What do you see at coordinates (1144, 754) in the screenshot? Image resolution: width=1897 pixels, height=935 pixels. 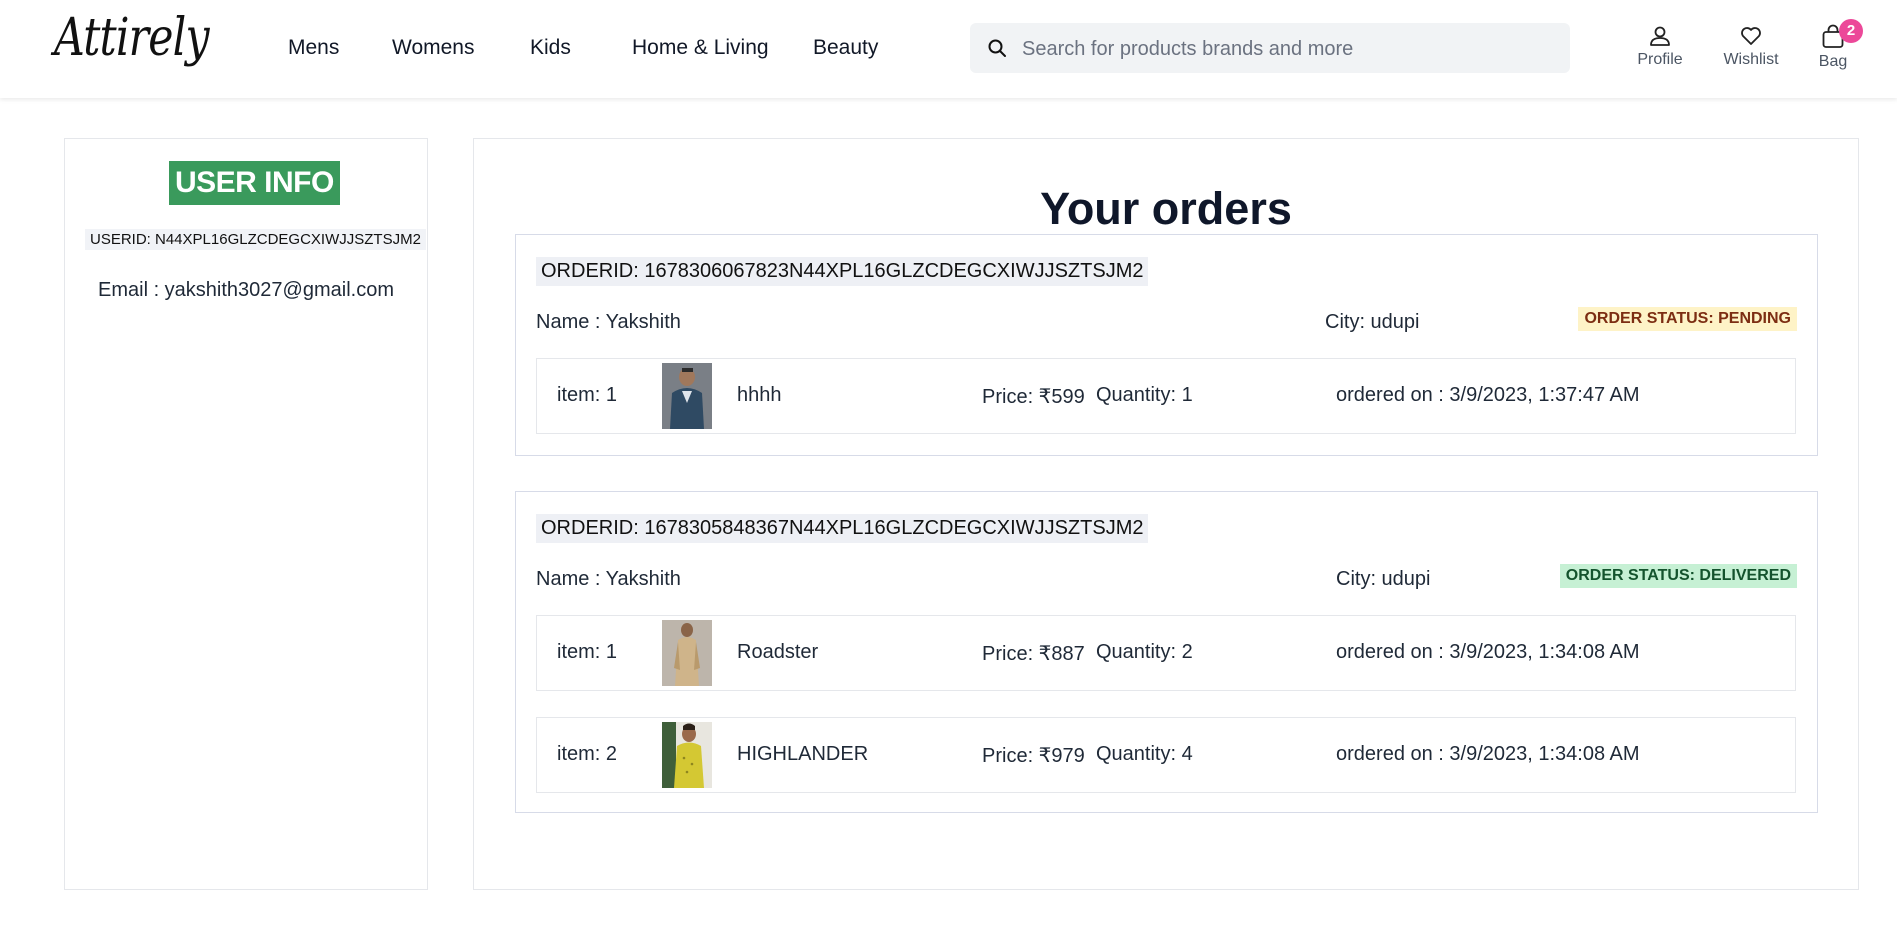 I see `item-quantity: Quantity: 4` at bounding box center [1144, 754].